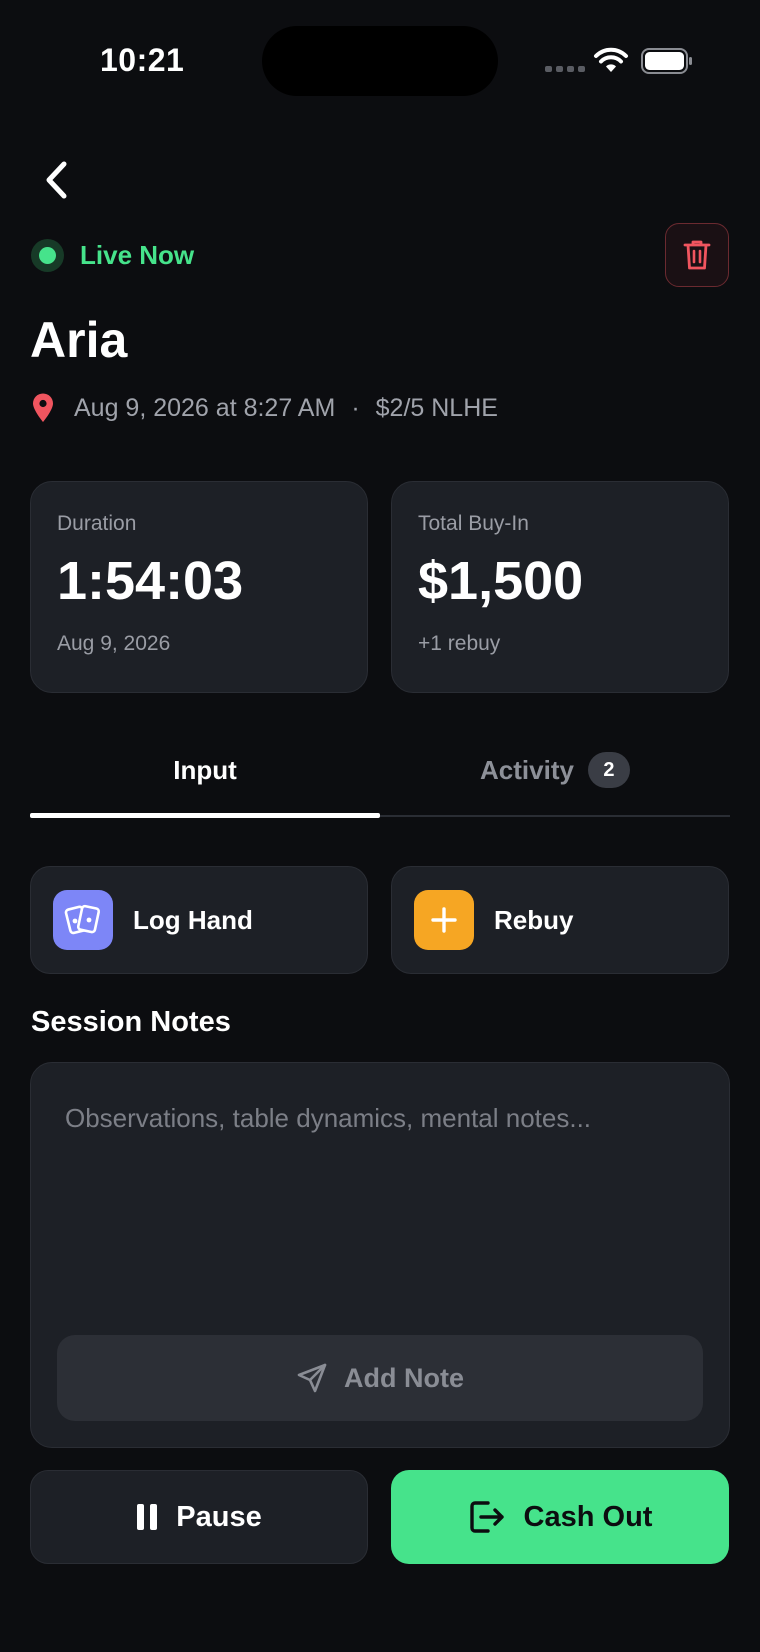 This screenshot has width=760, height=1652. Describe the element at coordinates (588, 1516) in the screenshot. I see `cash-out-label: Cash Out` at that location.